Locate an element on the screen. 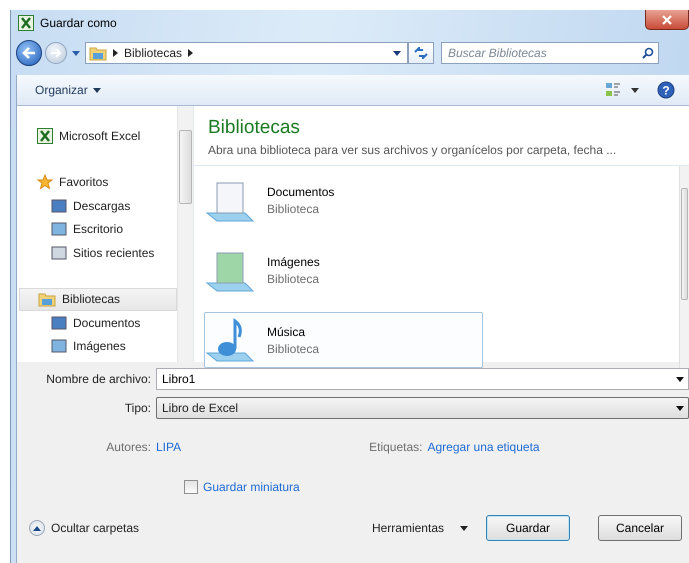 The height and width of the screenshot is (563, 689). library-name: Imágenes is located at coordinates (293, 261).